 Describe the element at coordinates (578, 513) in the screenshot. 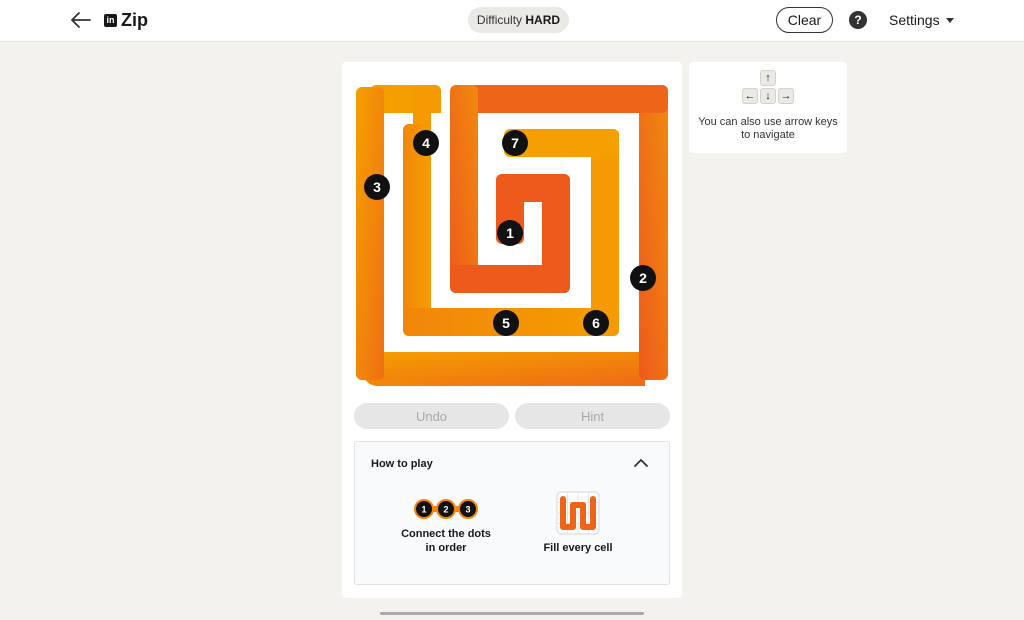

I see `fill-cells-icon` at that location.